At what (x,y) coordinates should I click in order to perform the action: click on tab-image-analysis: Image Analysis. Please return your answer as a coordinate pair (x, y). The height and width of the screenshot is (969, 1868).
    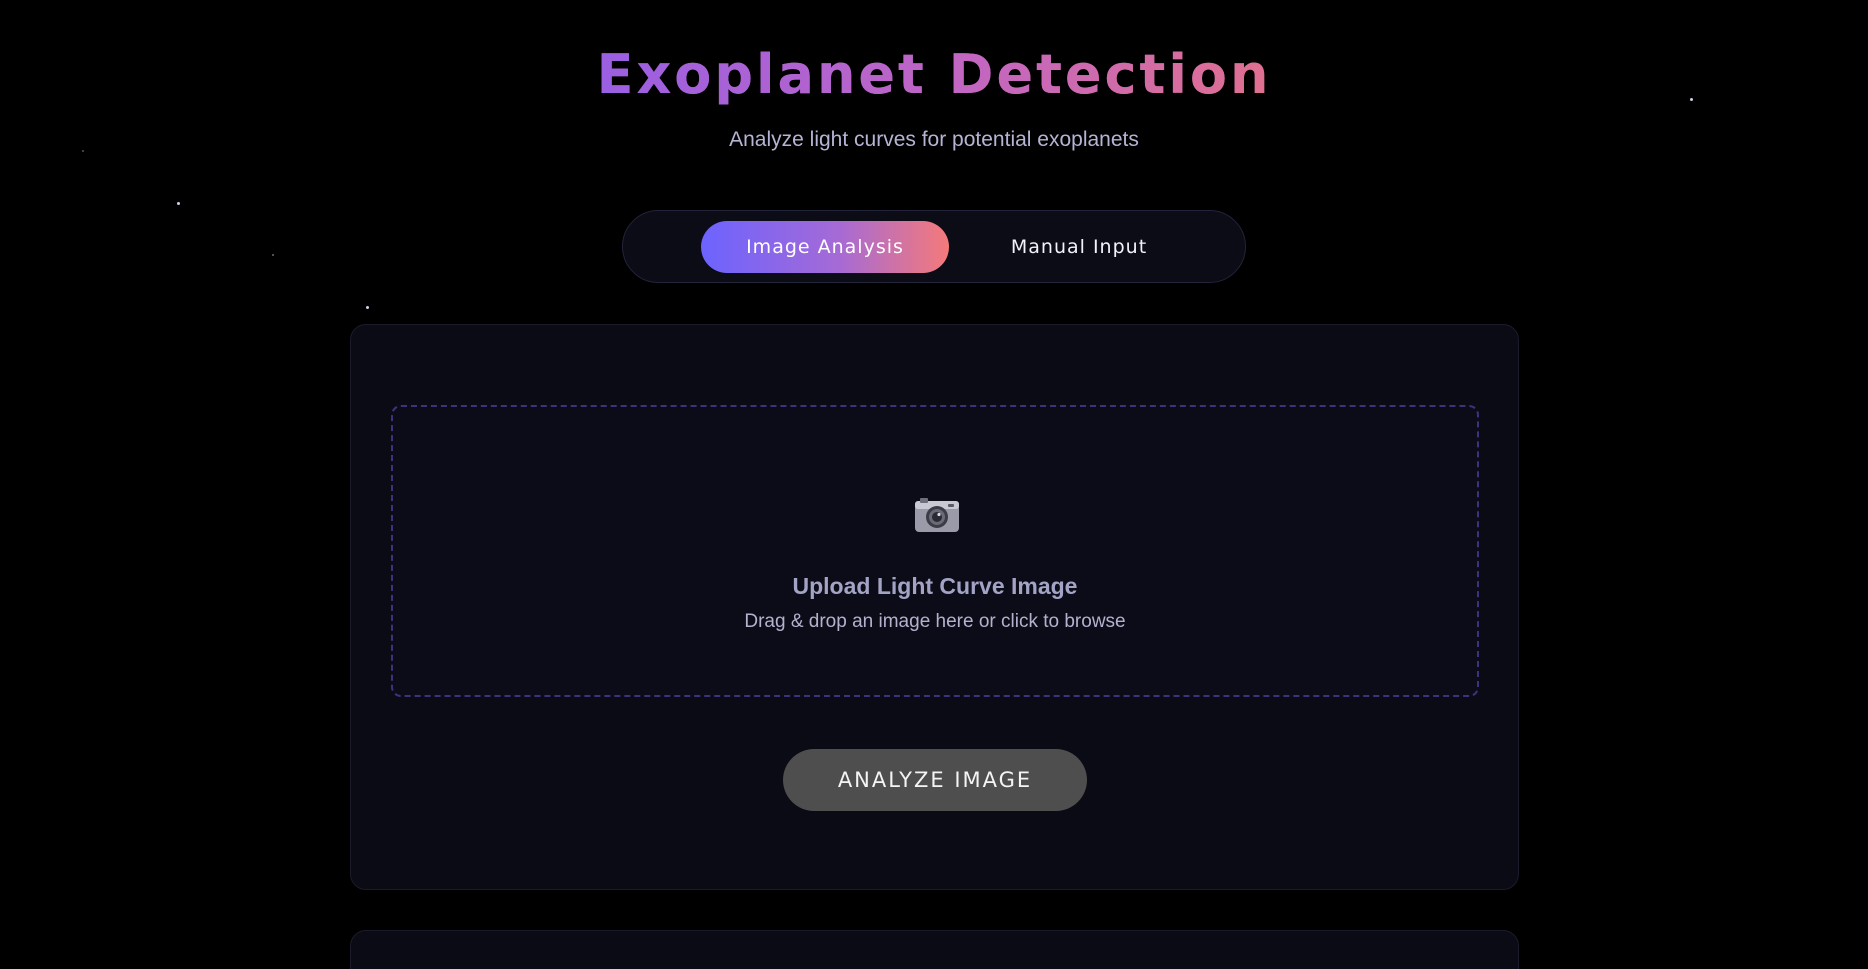
    Looking at the image, I should click on (825, 247).